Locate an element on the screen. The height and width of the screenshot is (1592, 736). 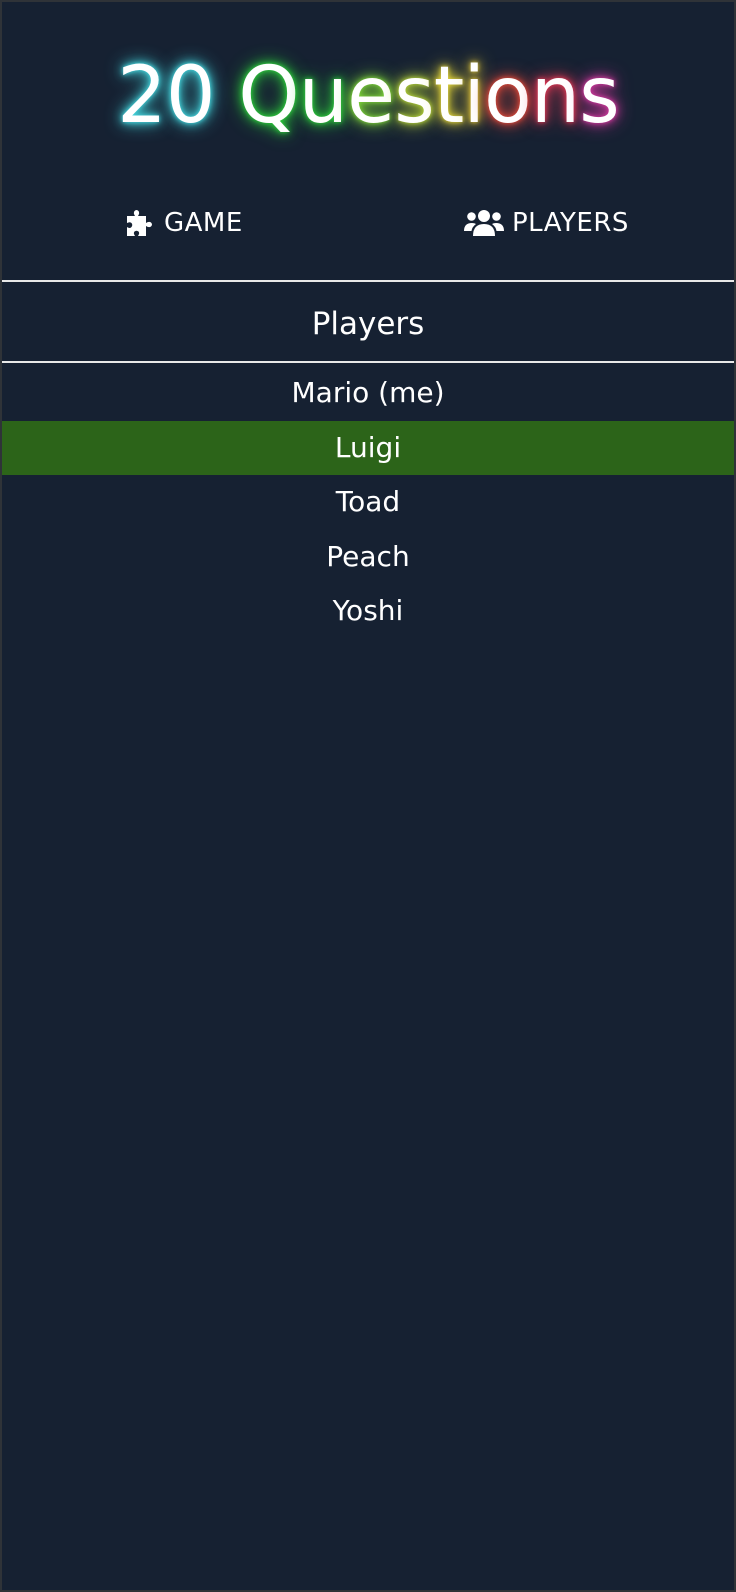
main-nav: GAME PLAYERS is located at coordinates (368, 223).